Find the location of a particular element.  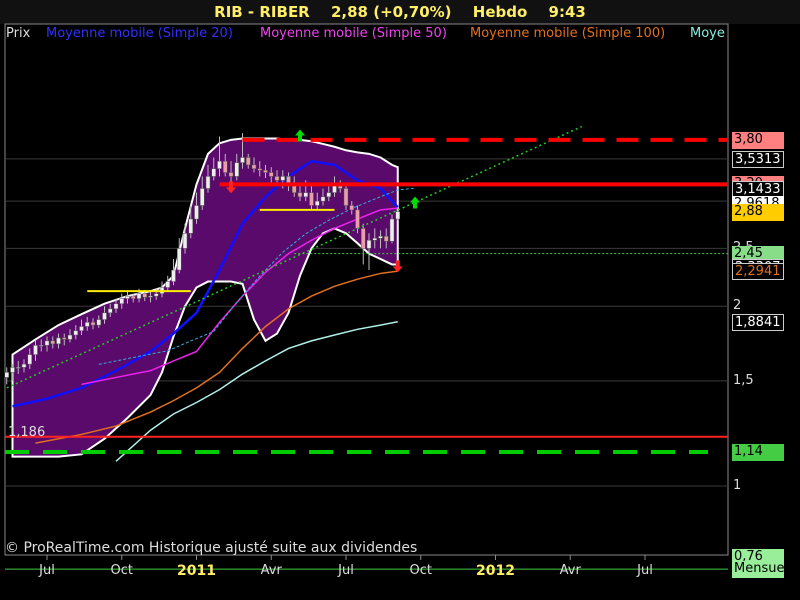

price-label-box: Mensuel is located at coordinates (760, 570).